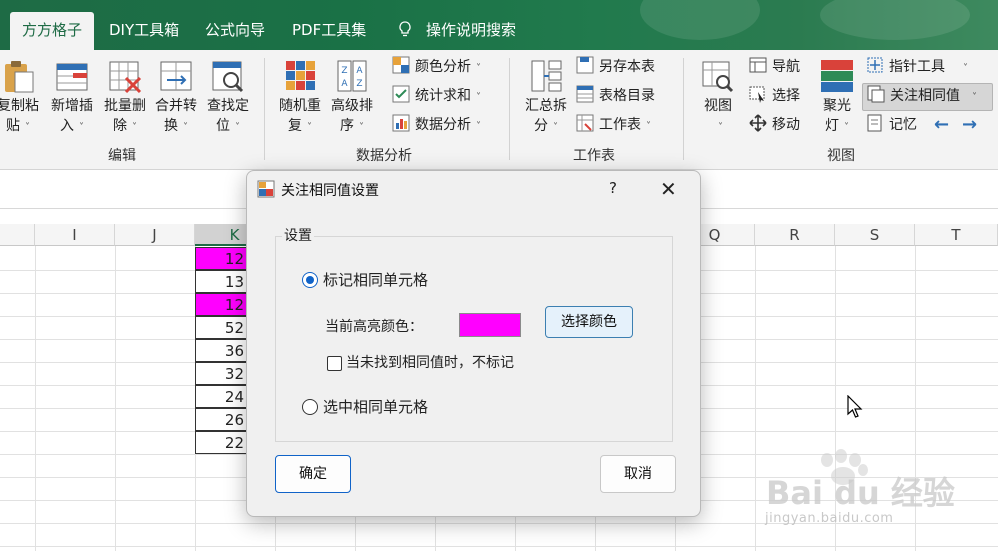 The height and width of the screenshot is (551, 998). I want to click on tab-formula-wizard: 公式向导, so click(235, 31).